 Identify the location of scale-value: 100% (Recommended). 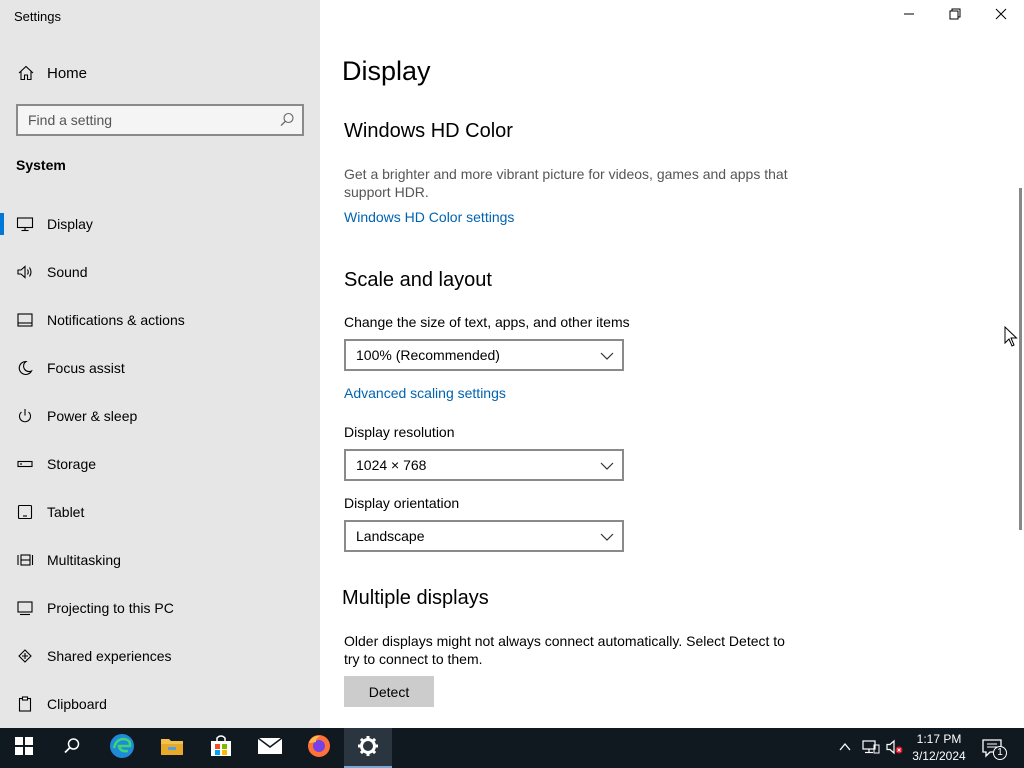
(428, 355).